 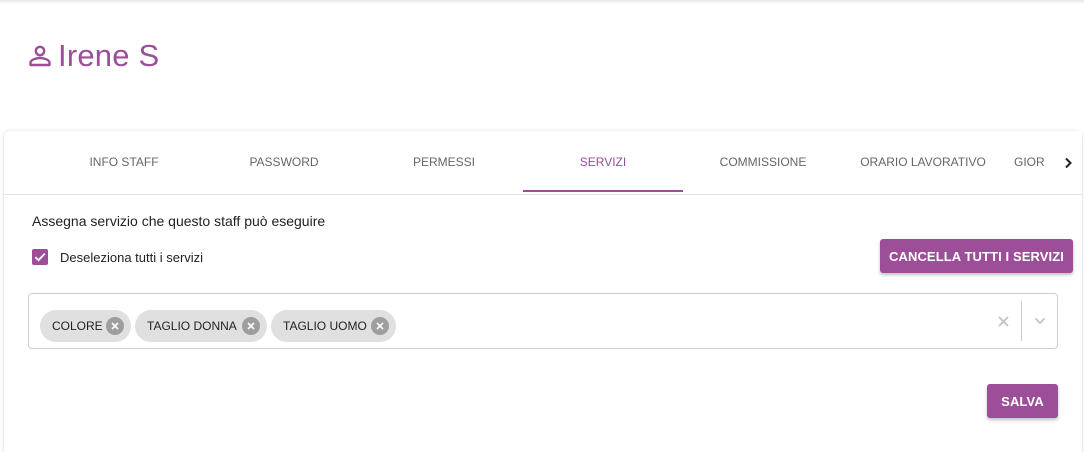 What do you see at coordinates (124, 162) in the screenshot?
I see `tab-info-staff: INFO STAFF` at bounding box center [124, 162].